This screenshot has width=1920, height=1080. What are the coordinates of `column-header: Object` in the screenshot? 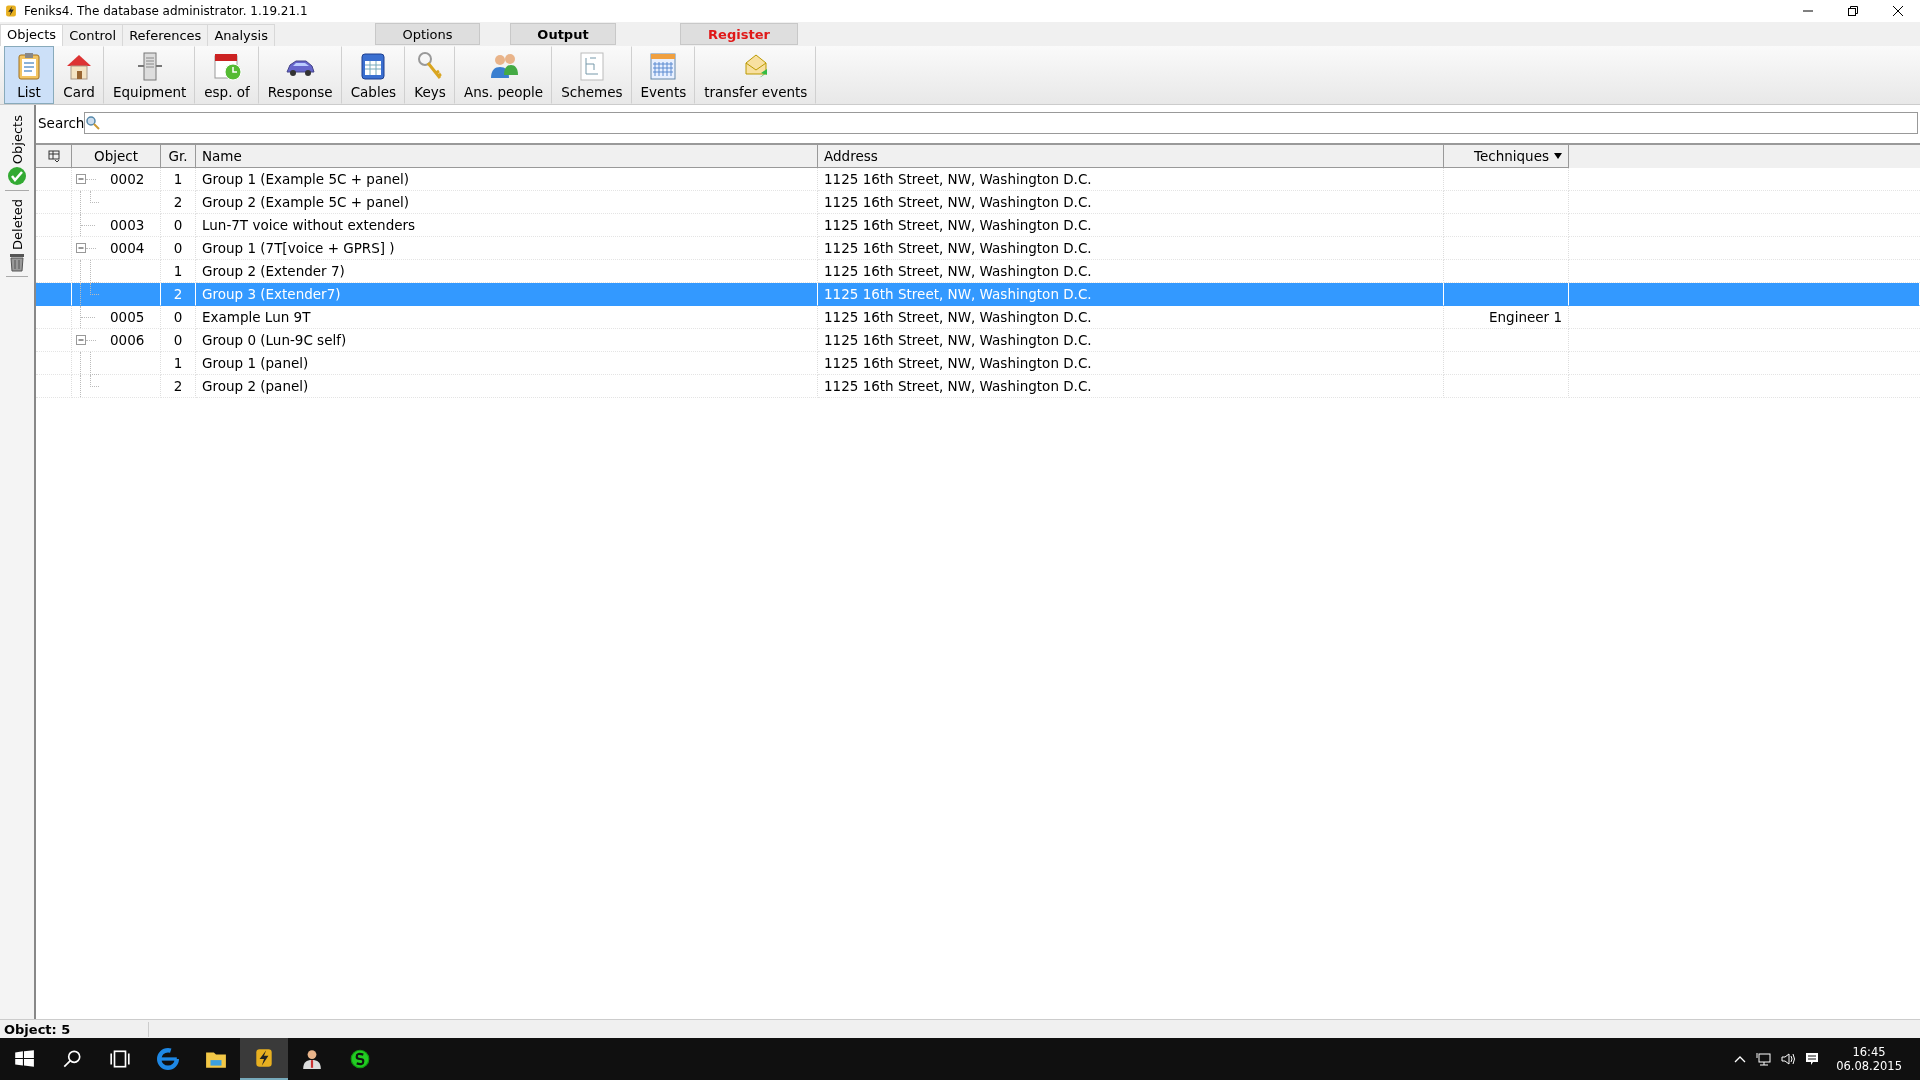 It's located at (116, 156).